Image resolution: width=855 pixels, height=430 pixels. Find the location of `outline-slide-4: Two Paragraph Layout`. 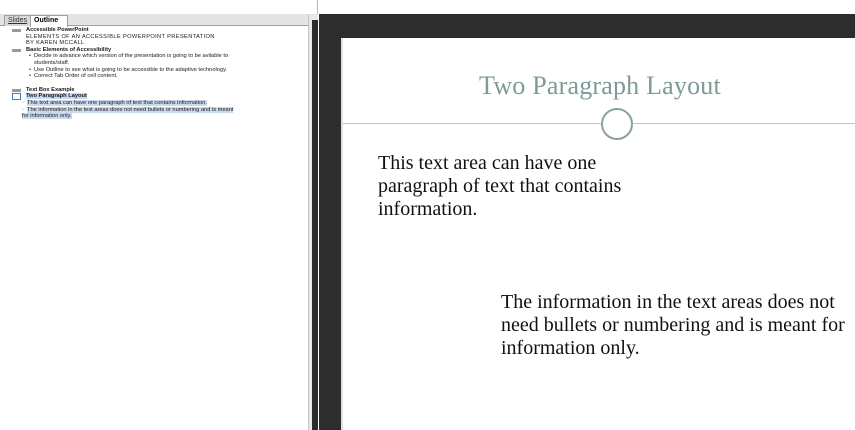

outline-slide-4: Two Paragraph Layout is located at coordinates (153, 97).